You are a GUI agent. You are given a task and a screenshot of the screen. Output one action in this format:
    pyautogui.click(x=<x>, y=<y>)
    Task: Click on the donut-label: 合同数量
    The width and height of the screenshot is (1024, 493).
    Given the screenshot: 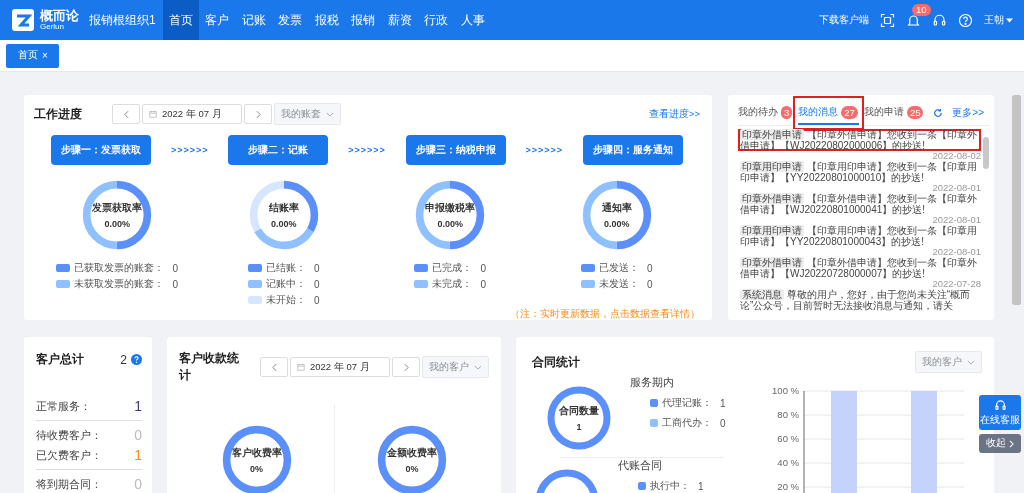 What is the action you would take?
    pyautogui.click(x=579, y=411)
    